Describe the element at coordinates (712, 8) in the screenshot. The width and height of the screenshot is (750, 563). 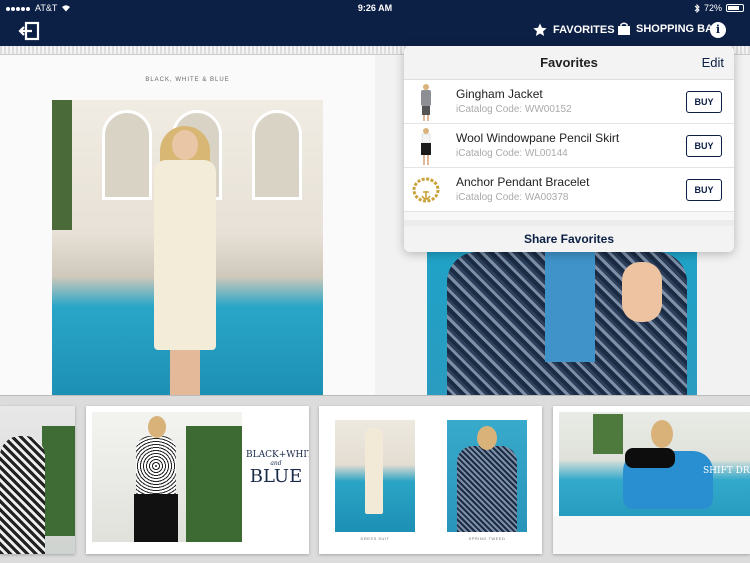
I see `battery-percent: 72%` at that location.